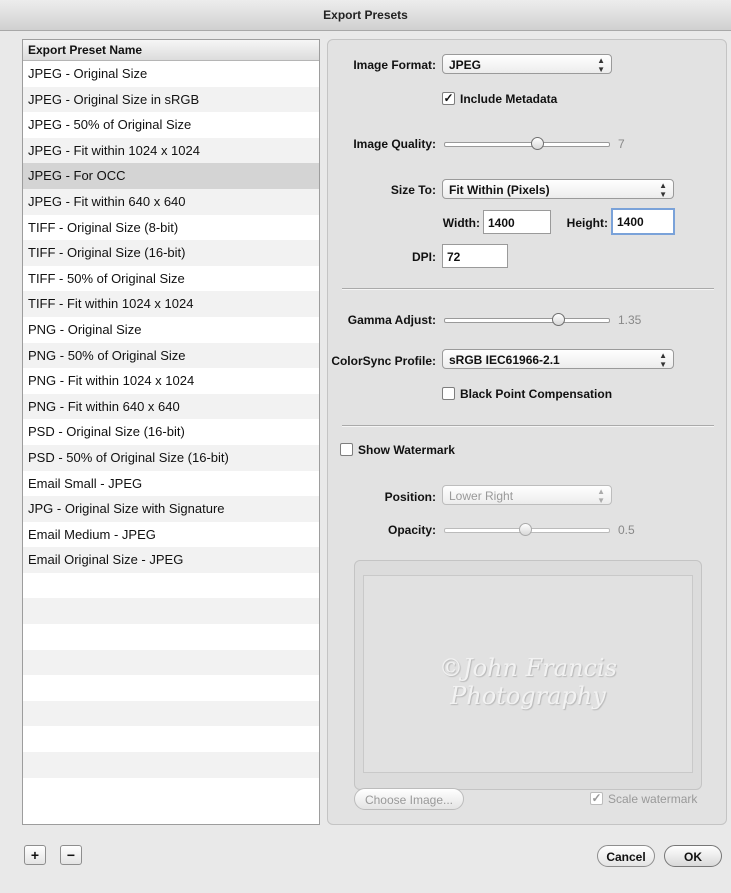 Image resolution: width=731 pixels, height=893 pixels. I want to click on watermark-preview-text: ©John Francis Photography, so click(528, 682).